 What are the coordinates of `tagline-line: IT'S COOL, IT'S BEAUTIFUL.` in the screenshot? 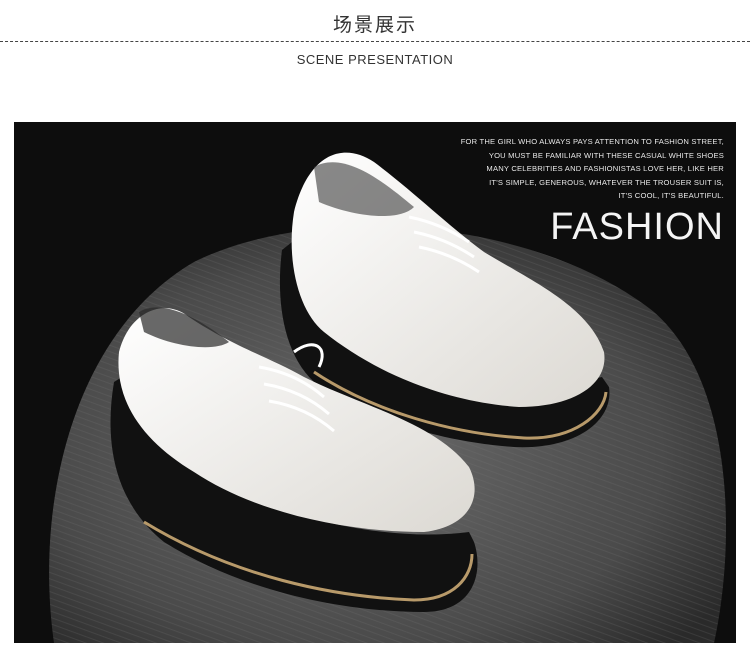 It's located at (671, 195).